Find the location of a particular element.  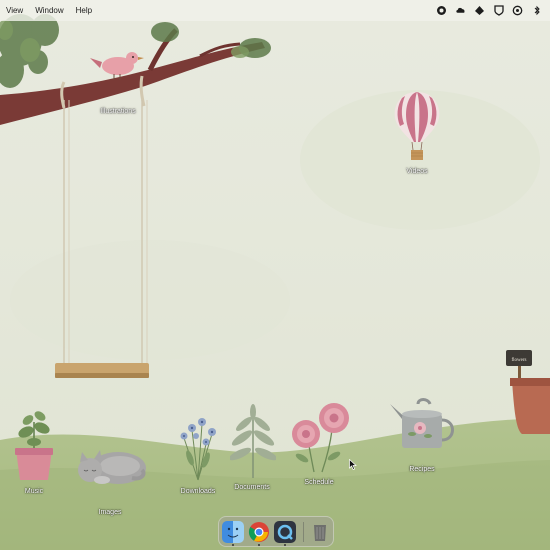

cloud-icon is located at coordinates (460, 10).